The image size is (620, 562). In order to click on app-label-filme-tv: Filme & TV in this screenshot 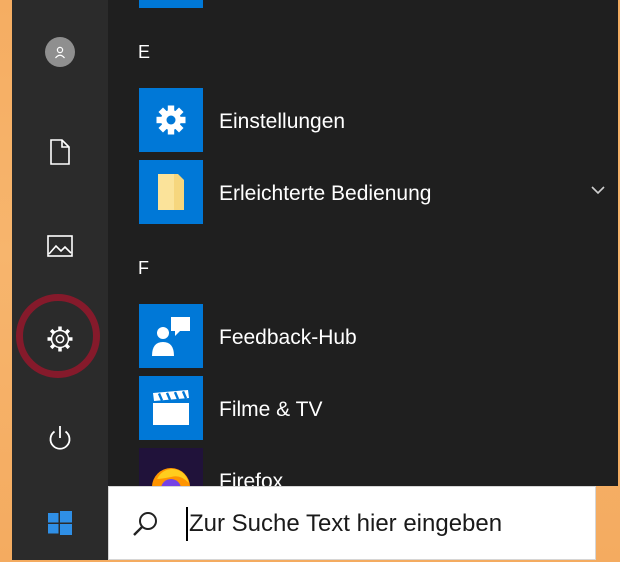, I will do `click(271, 409)`.